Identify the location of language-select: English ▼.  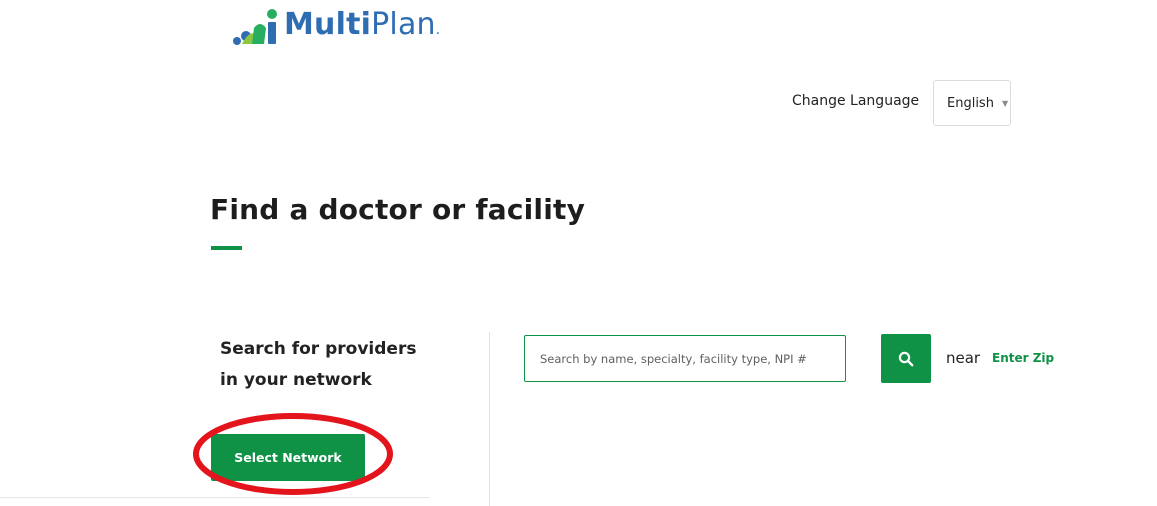
(972, 103).